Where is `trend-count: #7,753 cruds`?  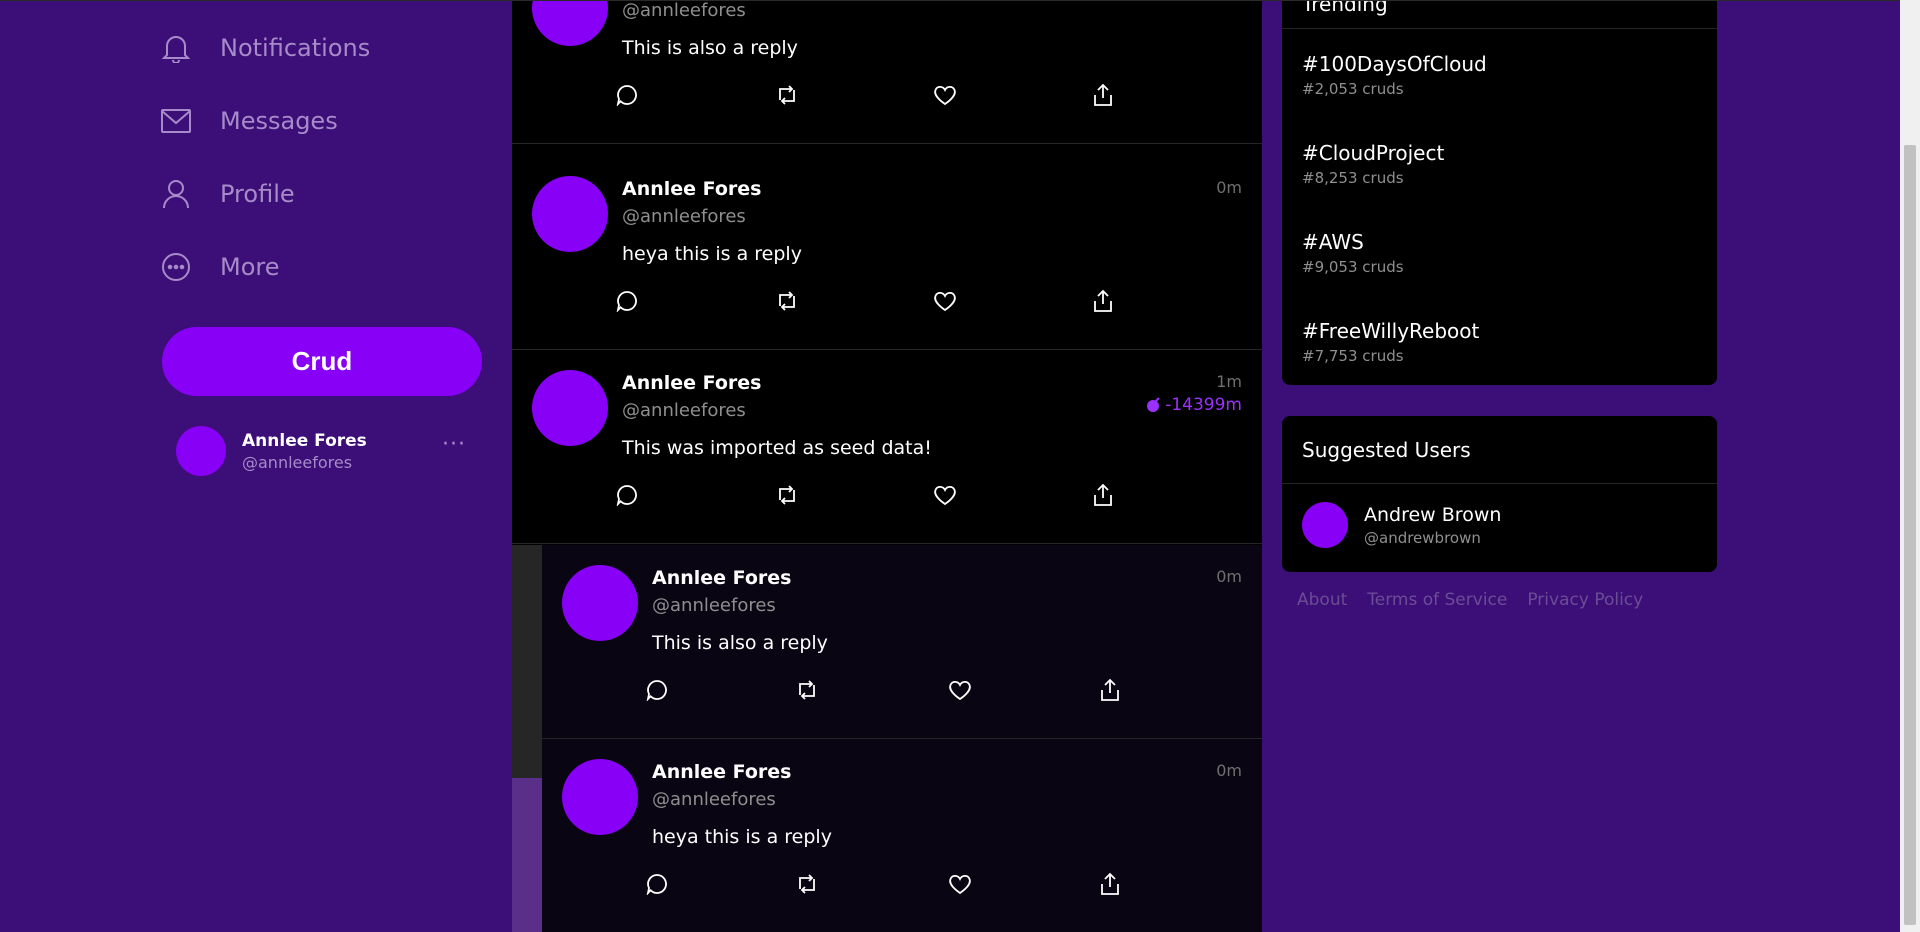
trend-count: #7,753 cruds is located at coordinates (1353, 356).